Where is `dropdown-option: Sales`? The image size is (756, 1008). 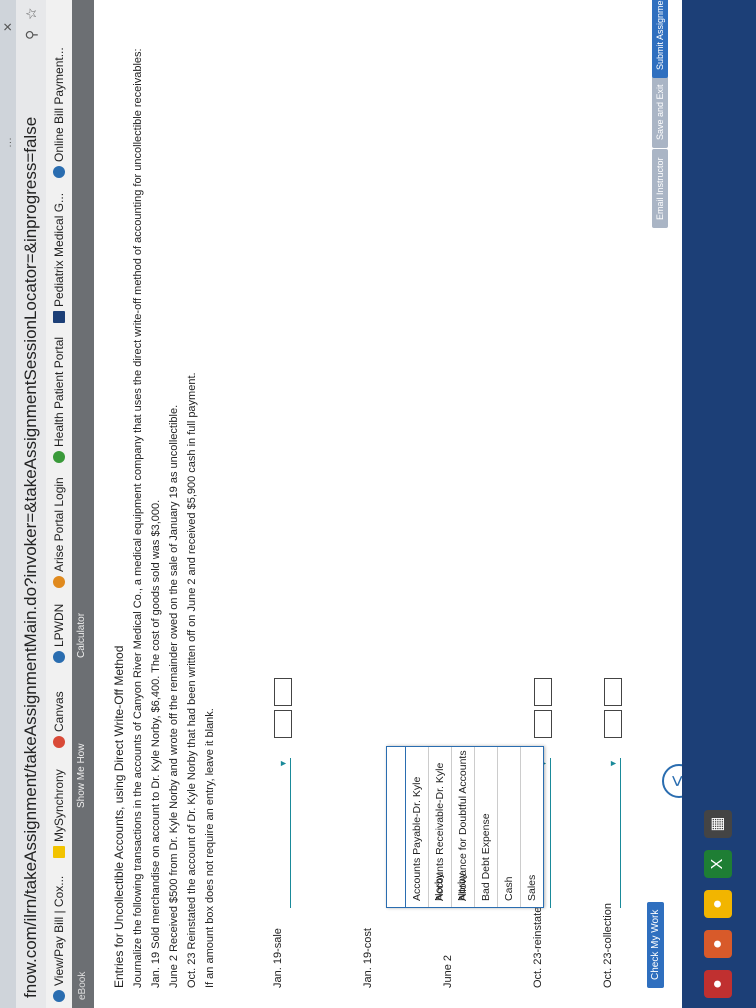
dropdown-option: Sales is located at coordinates (532, 827).